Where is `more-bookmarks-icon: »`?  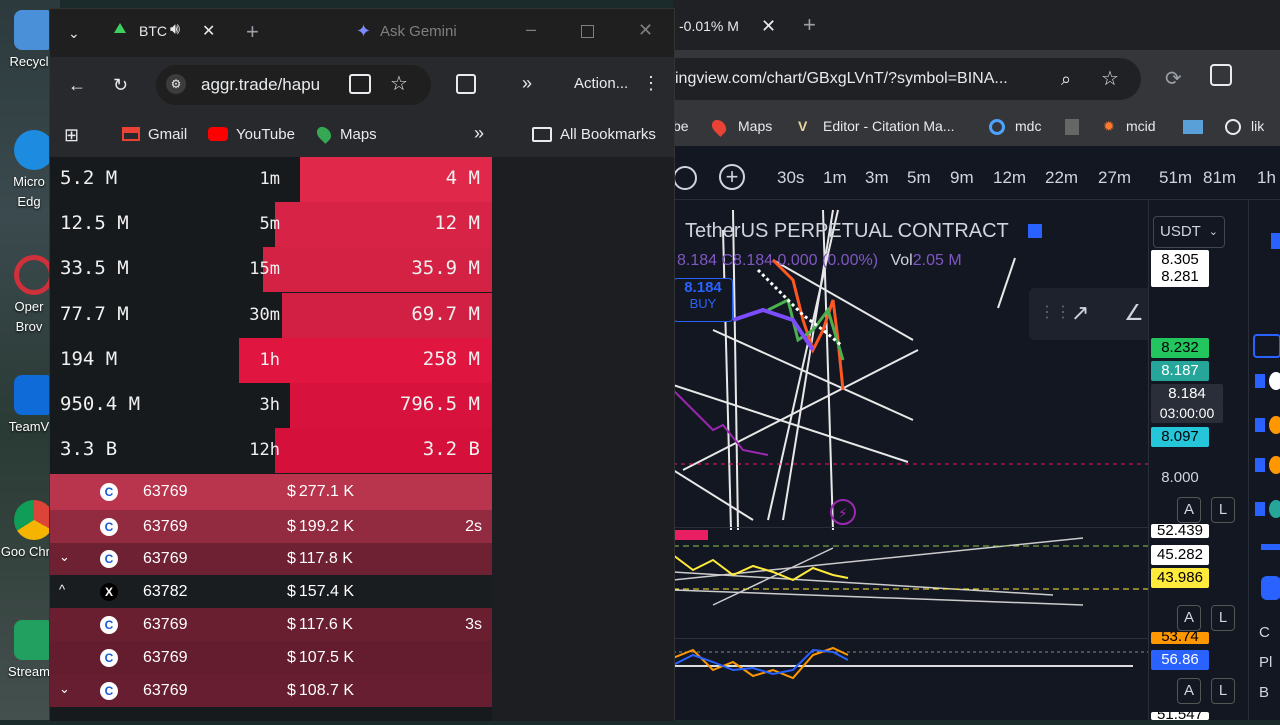
more-bookmarks-icon: » is located at coordinates (479, 133).